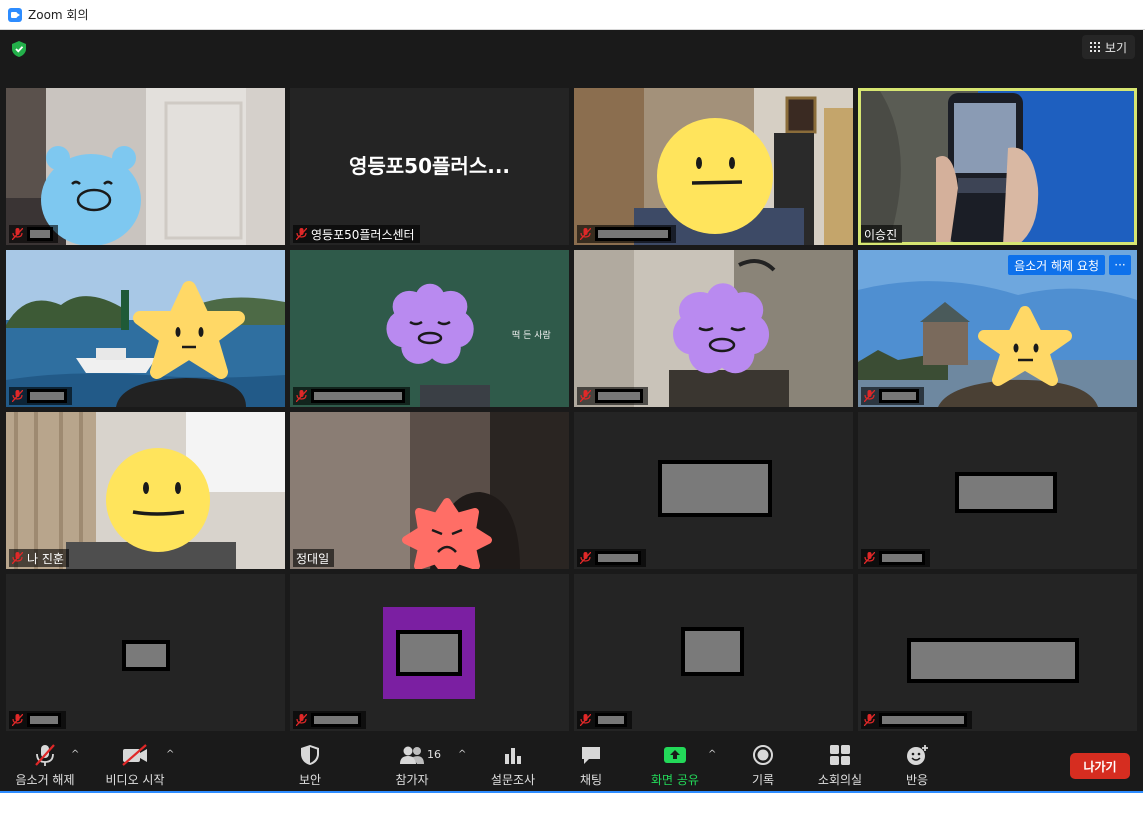  I want to click on chat-button: 채팅, so click(591, 766).